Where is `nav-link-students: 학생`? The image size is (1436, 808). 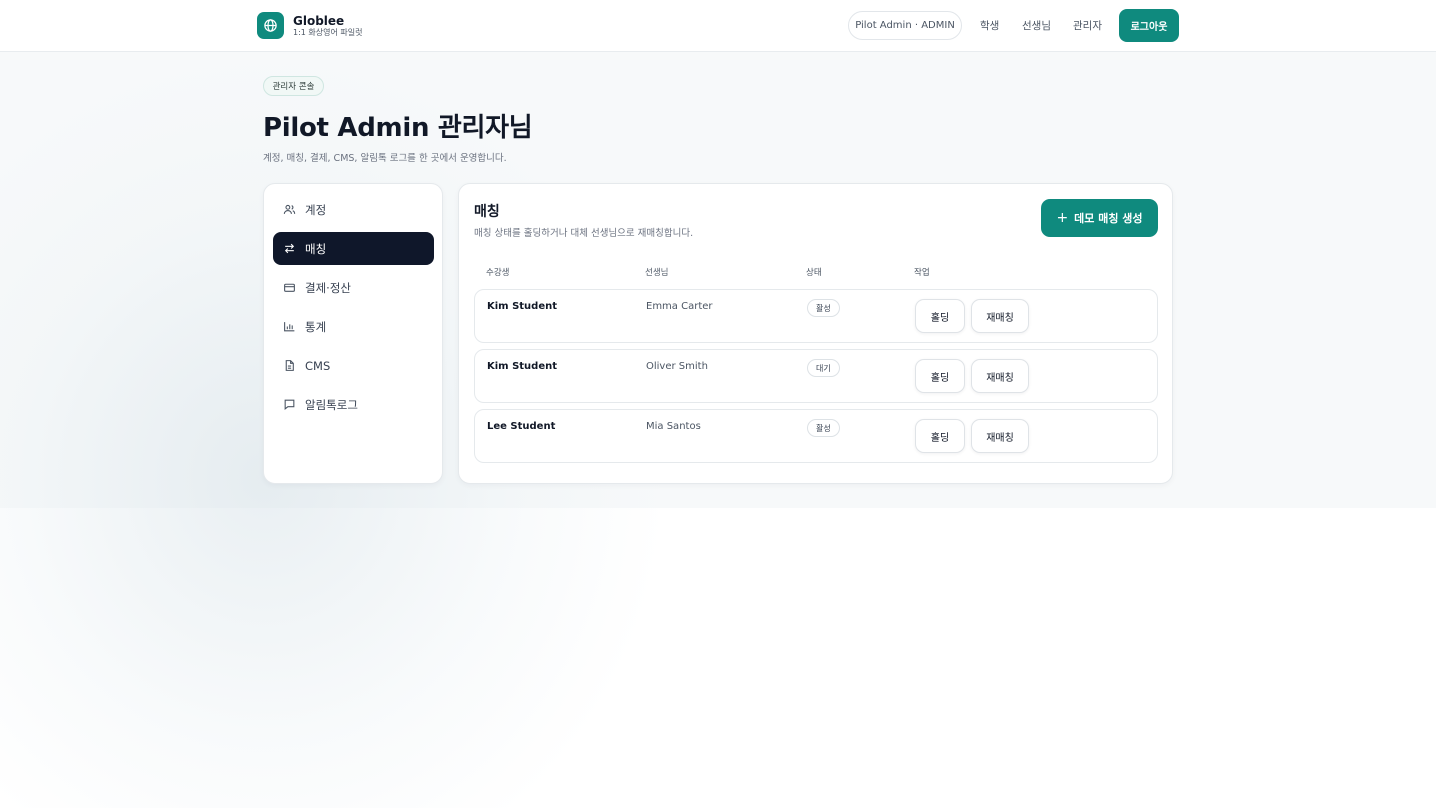 nav-link-students: 학생 is located at coordinates (989, 25).